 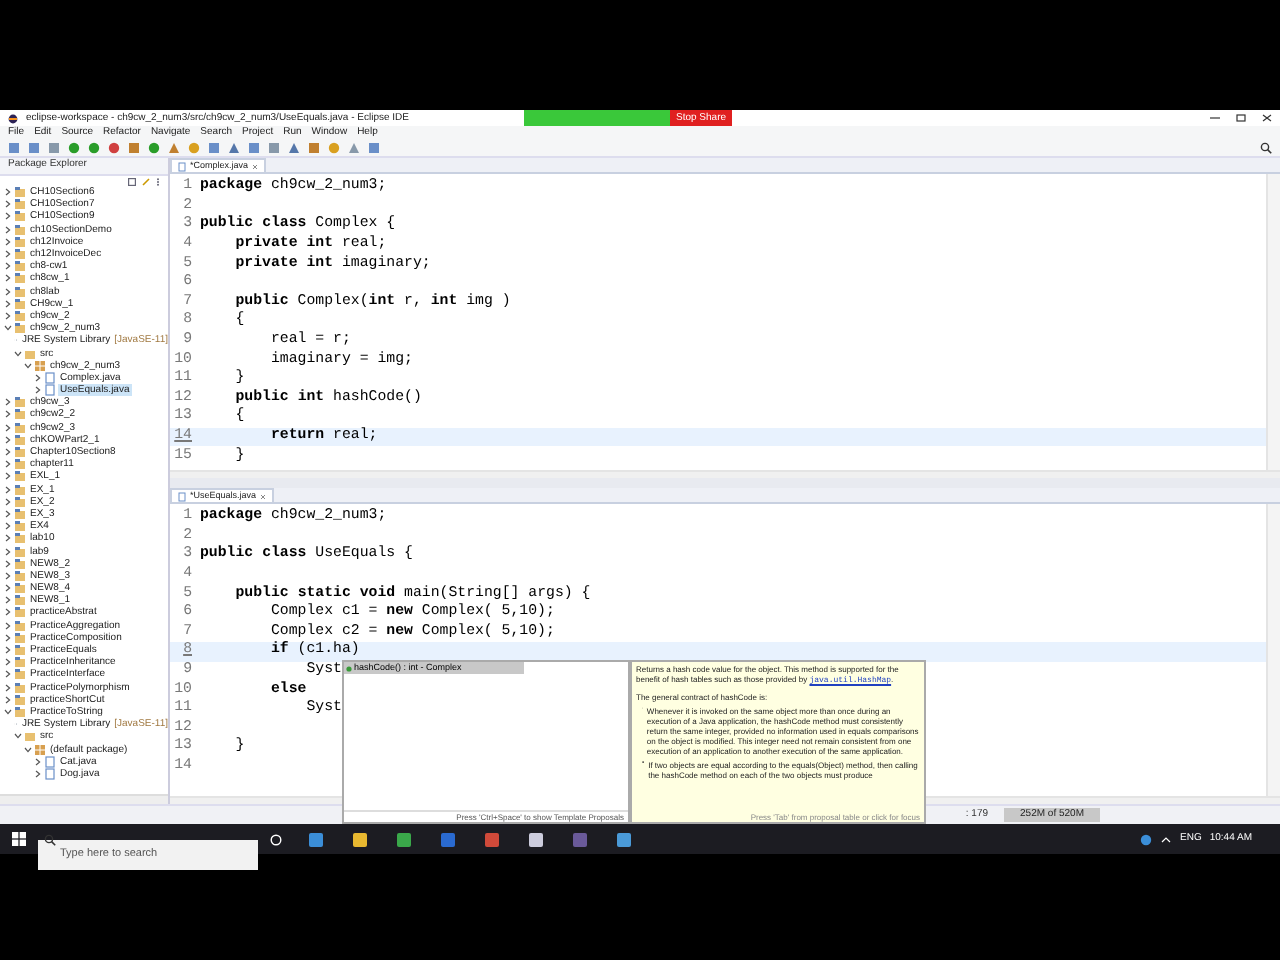 I want to click on start-icon, so click(x=19, y=839).